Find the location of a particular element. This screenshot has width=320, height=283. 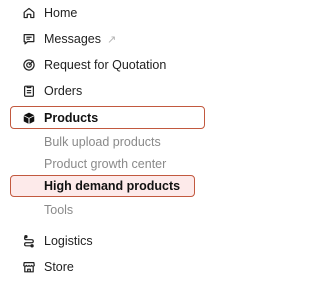

sidebar-subitem-bulk-upload-products: Bulk upload products is located at coordinates (100, 142).